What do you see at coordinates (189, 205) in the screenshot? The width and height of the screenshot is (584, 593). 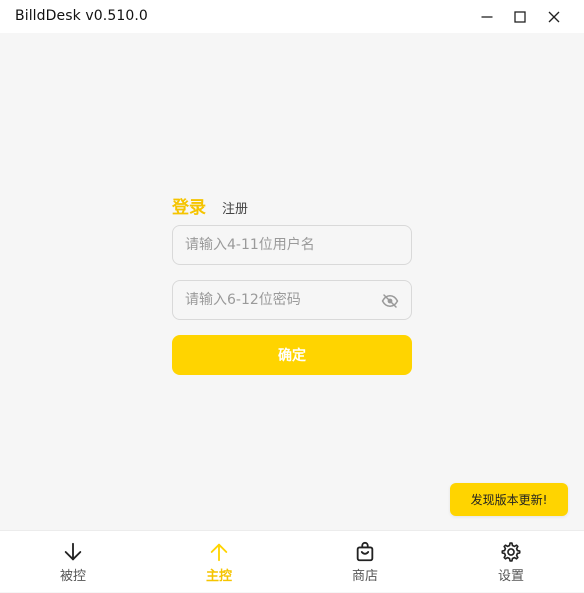 I see `tab-login: 登录` at bounding box center [189, 205].